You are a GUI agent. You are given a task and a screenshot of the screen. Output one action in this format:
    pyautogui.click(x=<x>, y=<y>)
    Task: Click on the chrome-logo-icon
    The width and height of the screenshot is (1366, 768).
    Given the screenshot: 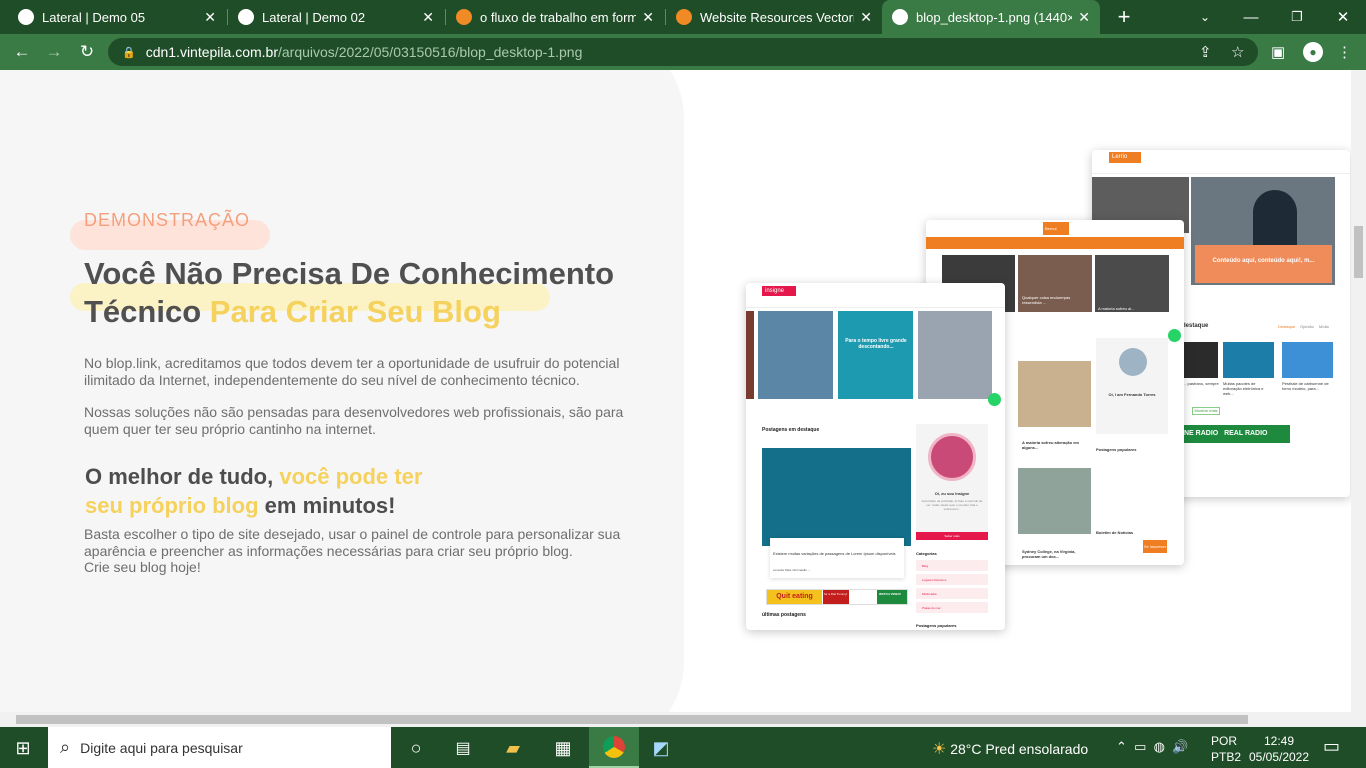 What is the action you would take?
    pyautogui.click(x=614, y=746)
    